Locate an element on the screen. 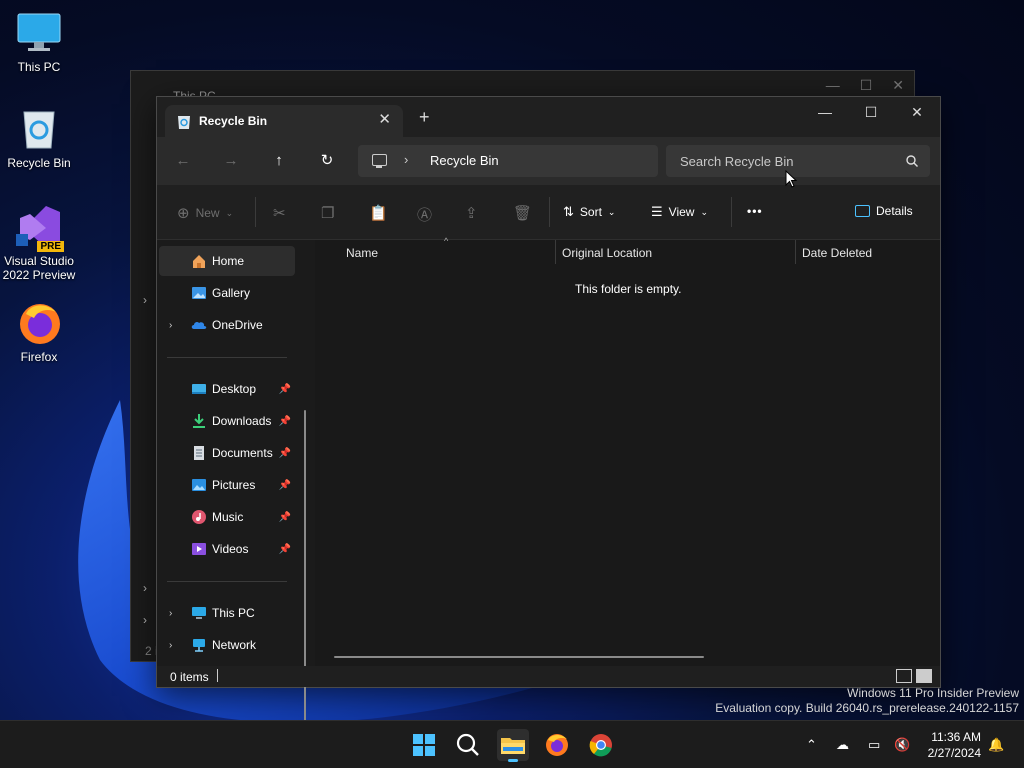 The image size is (1024, 768). chrome-taskbar-button is located at coordinates (601, 745).